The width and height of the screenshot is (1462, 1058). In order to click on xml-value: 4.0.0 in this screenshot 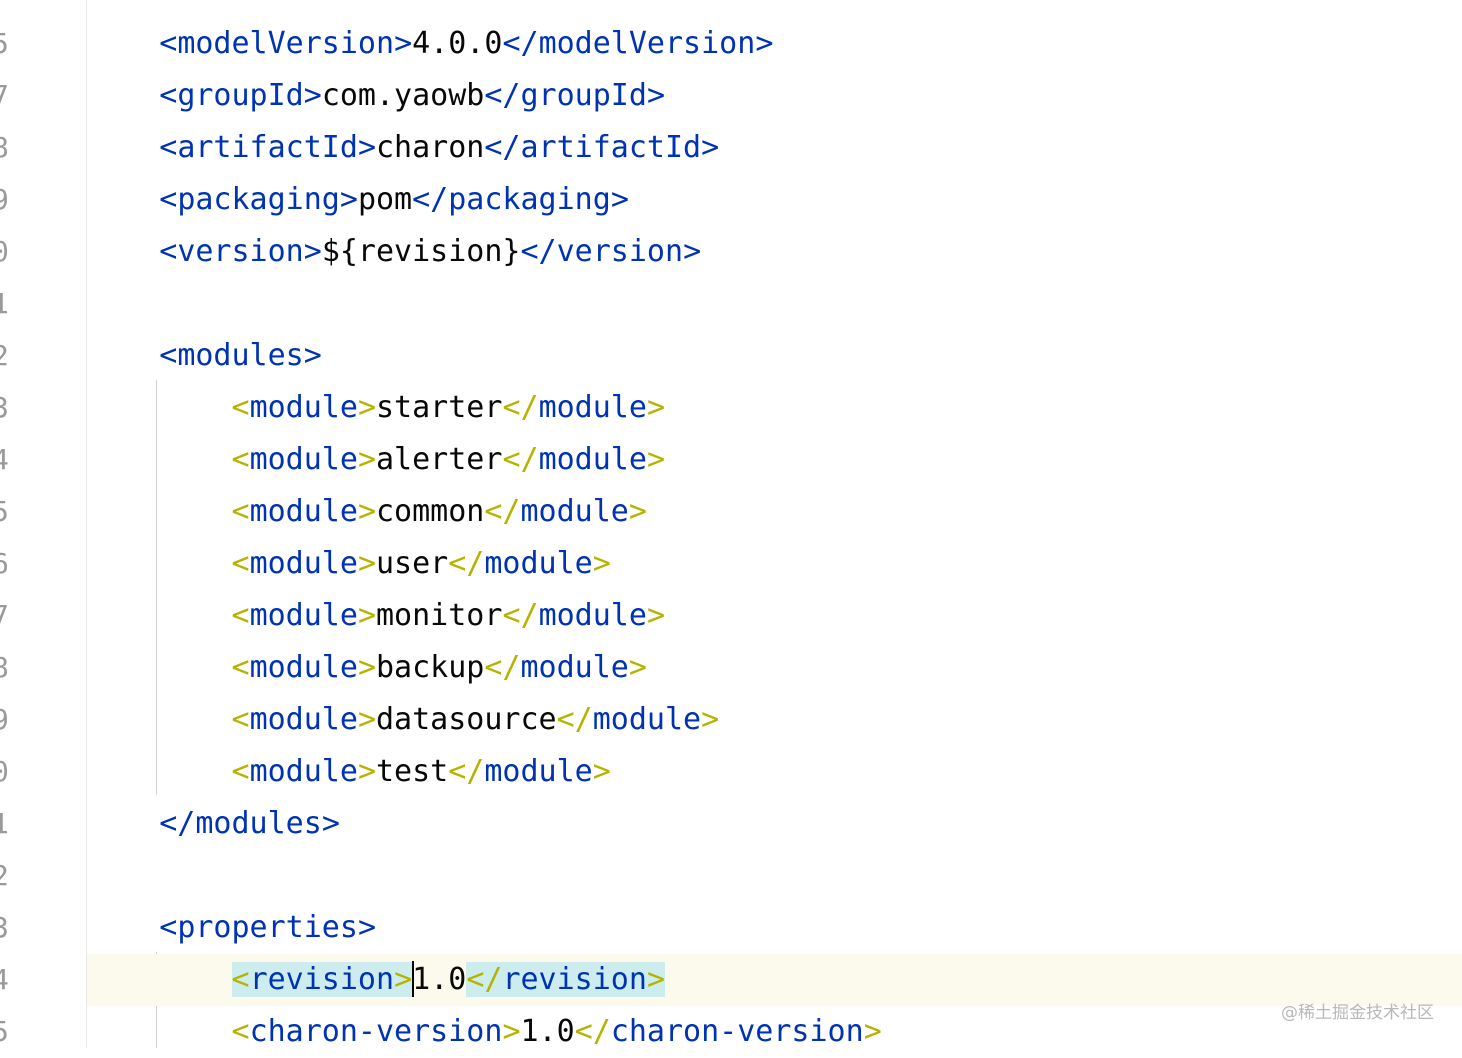, I will do `click(457, 43)`.